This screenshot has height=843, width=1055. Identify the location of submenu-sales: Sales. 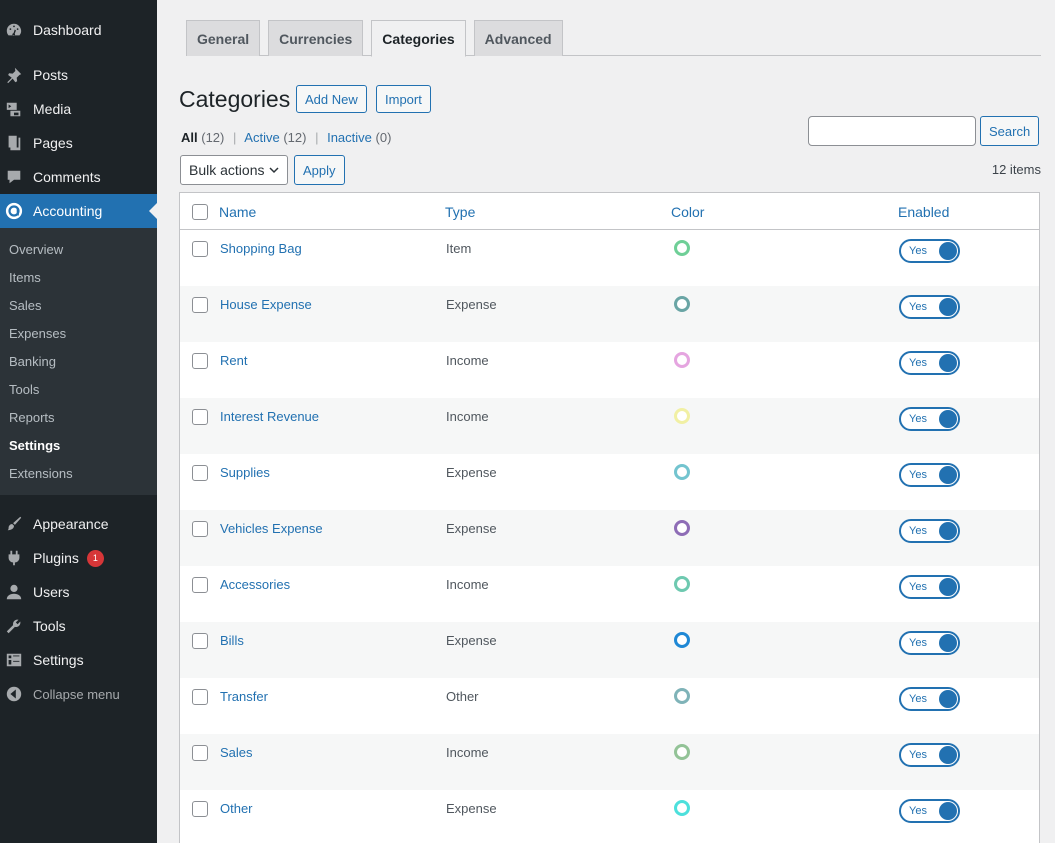
(78, 305).